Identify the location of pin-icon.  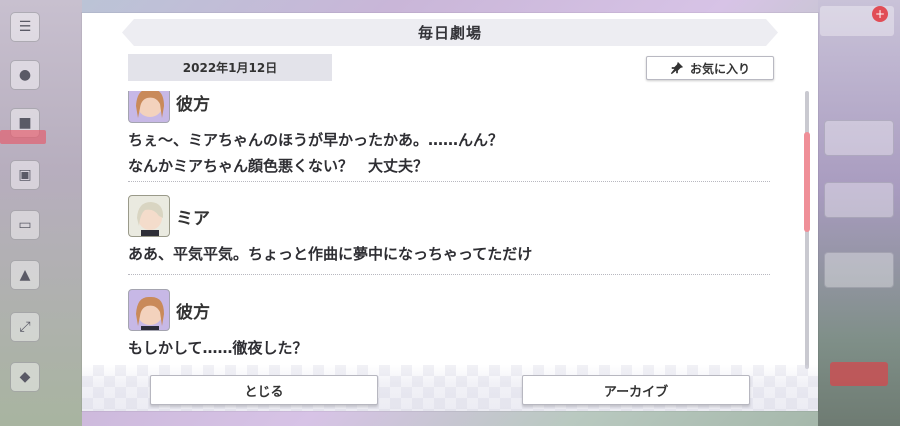
(677, 68).